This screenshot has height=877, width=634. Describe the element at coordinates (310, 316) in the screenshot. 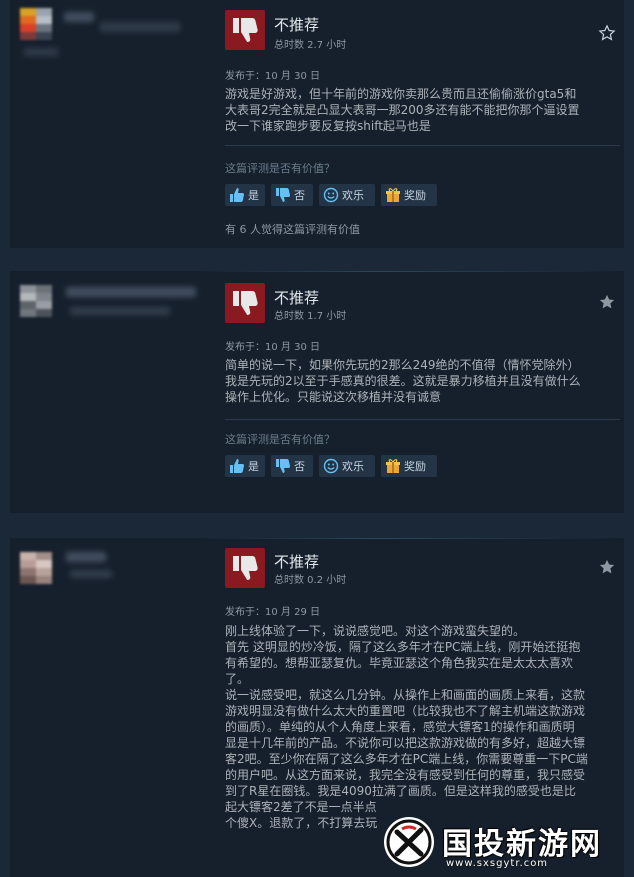

I see `playtime-hours: 总时数 1.7 小时` at that location.